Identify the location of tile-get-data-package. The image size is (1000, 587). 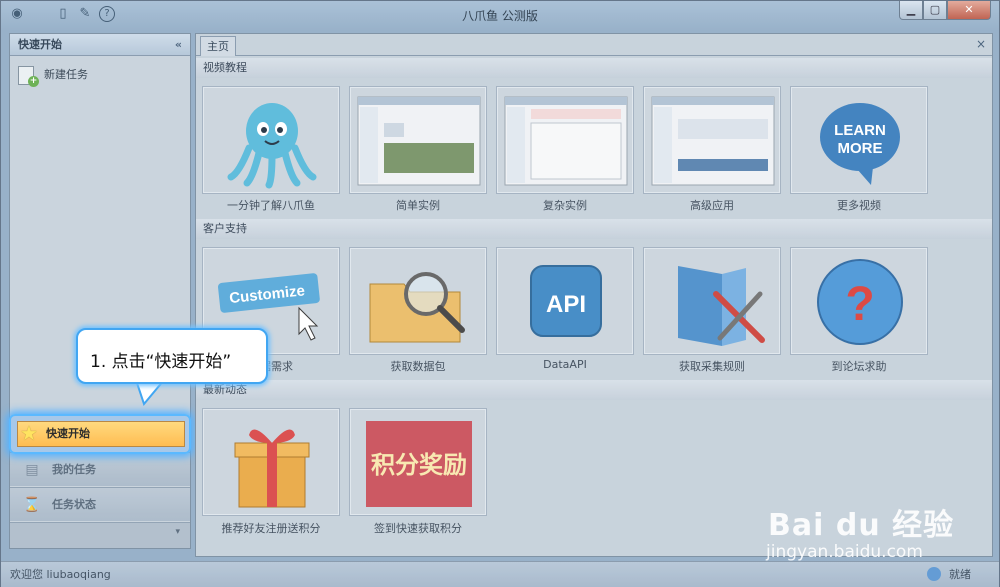
(418, 301).